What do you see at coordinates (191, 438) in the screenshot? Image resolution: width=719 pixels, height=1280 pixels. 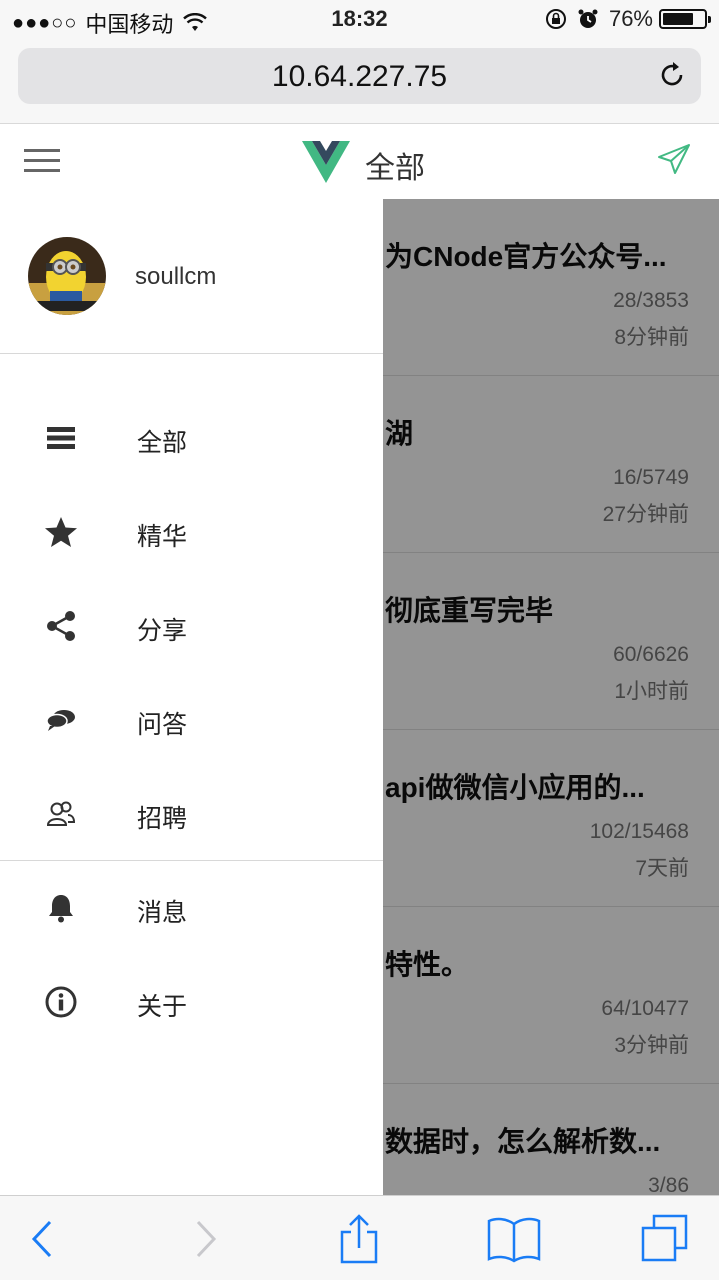 I see `menu-item-all: 全部` at bounding box center [191, 438].